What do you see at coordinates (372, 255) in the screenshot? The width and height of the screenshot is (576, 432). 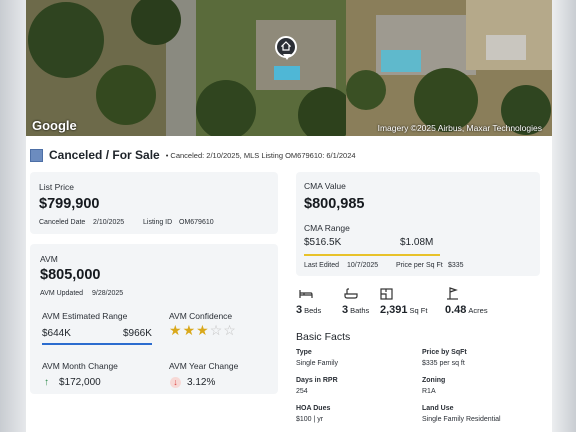 I see `cma-range-bar` at bounding box center [372, 255].